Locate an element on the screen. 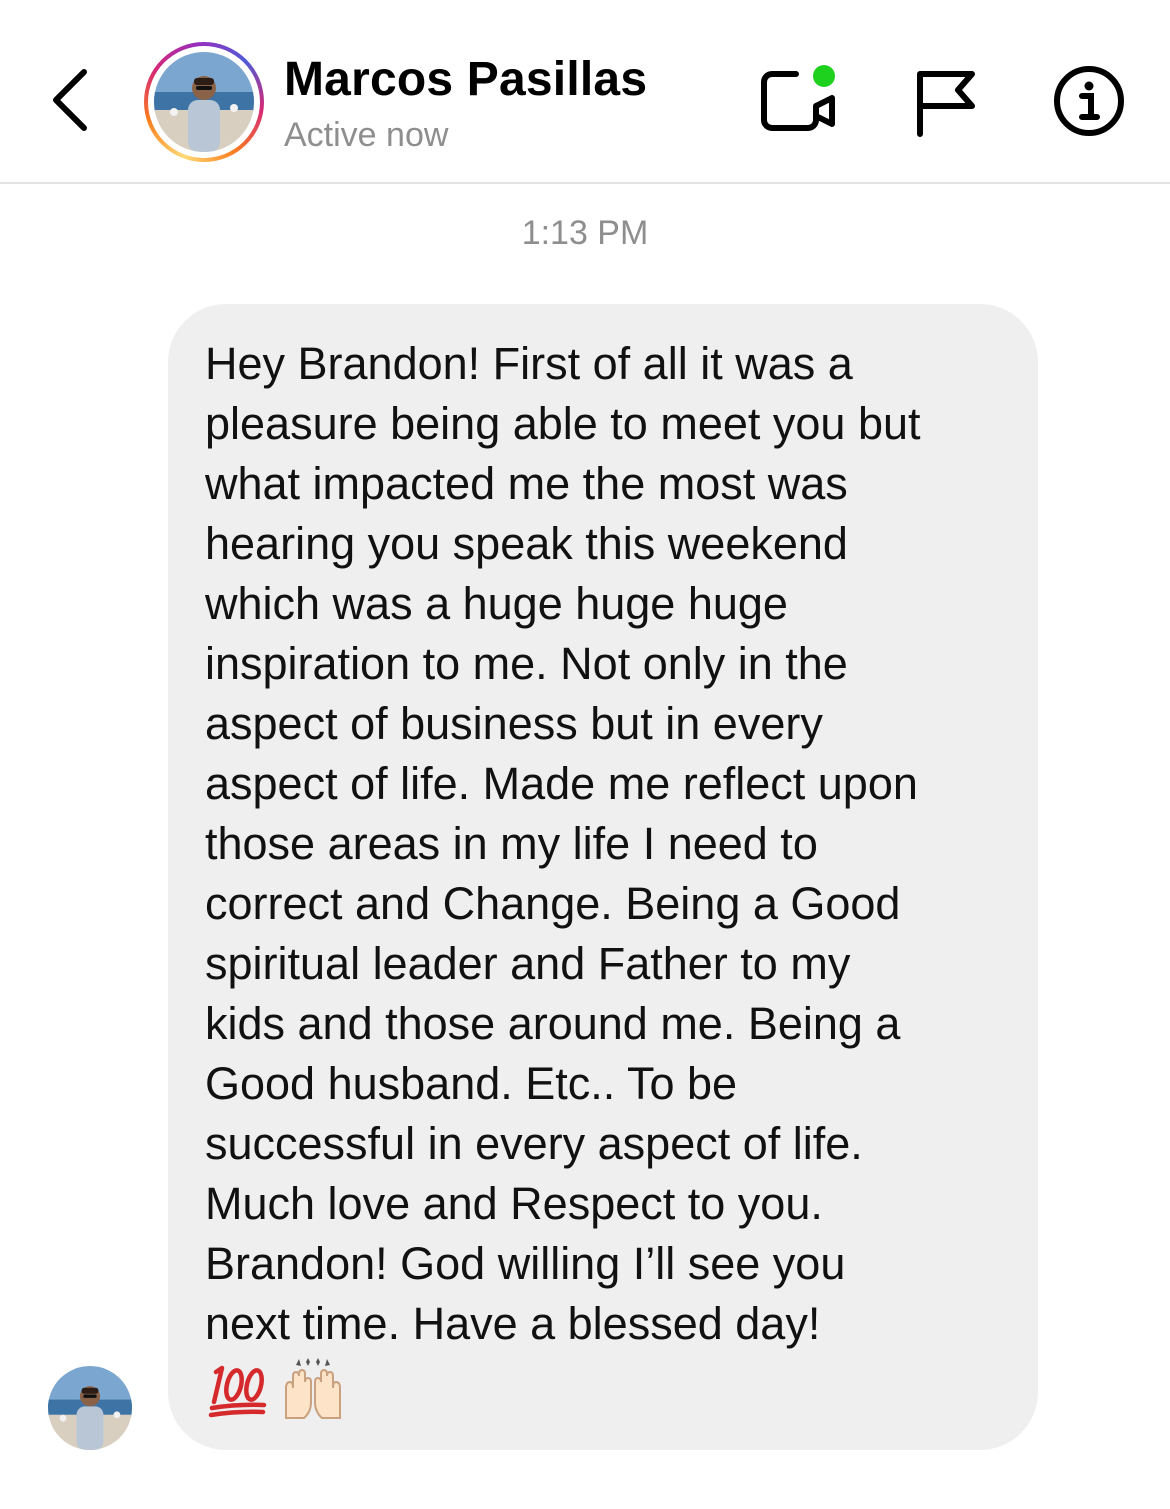 The width and height of the screenshot is (1170, 1509). raising-hands-emoji is located at coordinates (313, 1388).